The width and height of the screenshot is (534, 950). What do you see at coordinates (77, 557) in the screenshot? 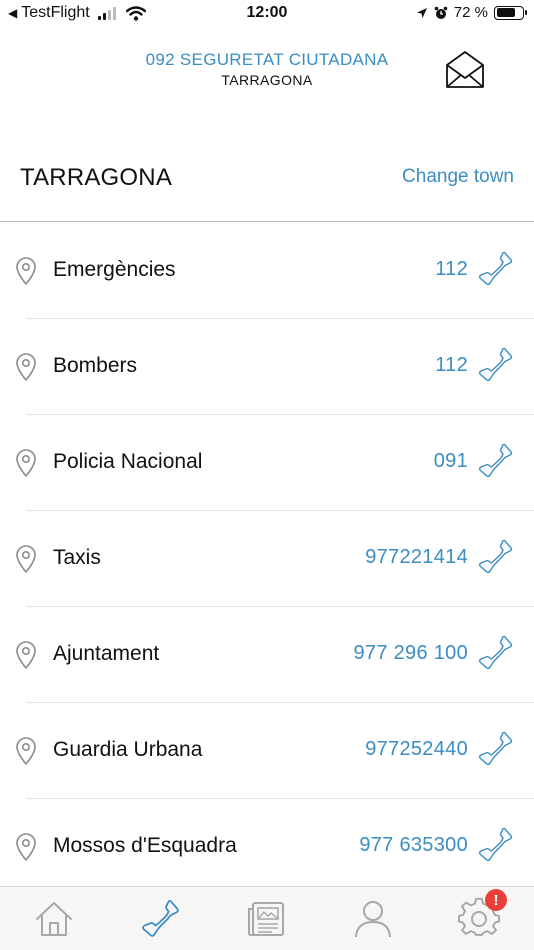
I see `contact-name: Taxis` at bounding box center [77, 557].